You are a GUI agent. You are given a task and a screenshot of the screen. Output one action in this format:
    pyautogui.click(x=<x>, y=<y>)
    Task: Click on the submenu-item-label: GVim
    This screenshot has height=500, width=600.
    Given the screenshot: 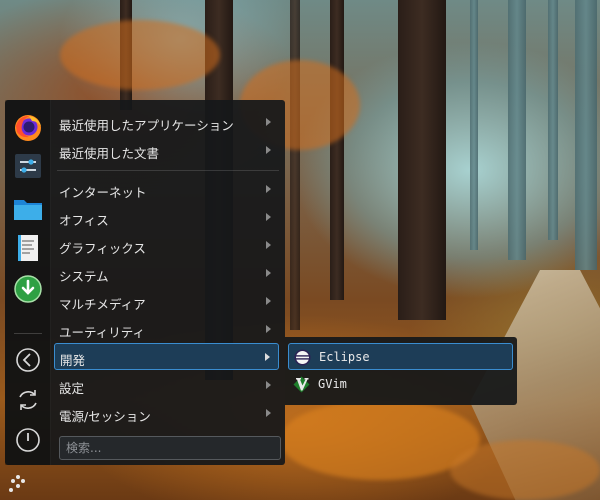 What is the action you would take?
    pyautogui.click(x=332, y=384)
    